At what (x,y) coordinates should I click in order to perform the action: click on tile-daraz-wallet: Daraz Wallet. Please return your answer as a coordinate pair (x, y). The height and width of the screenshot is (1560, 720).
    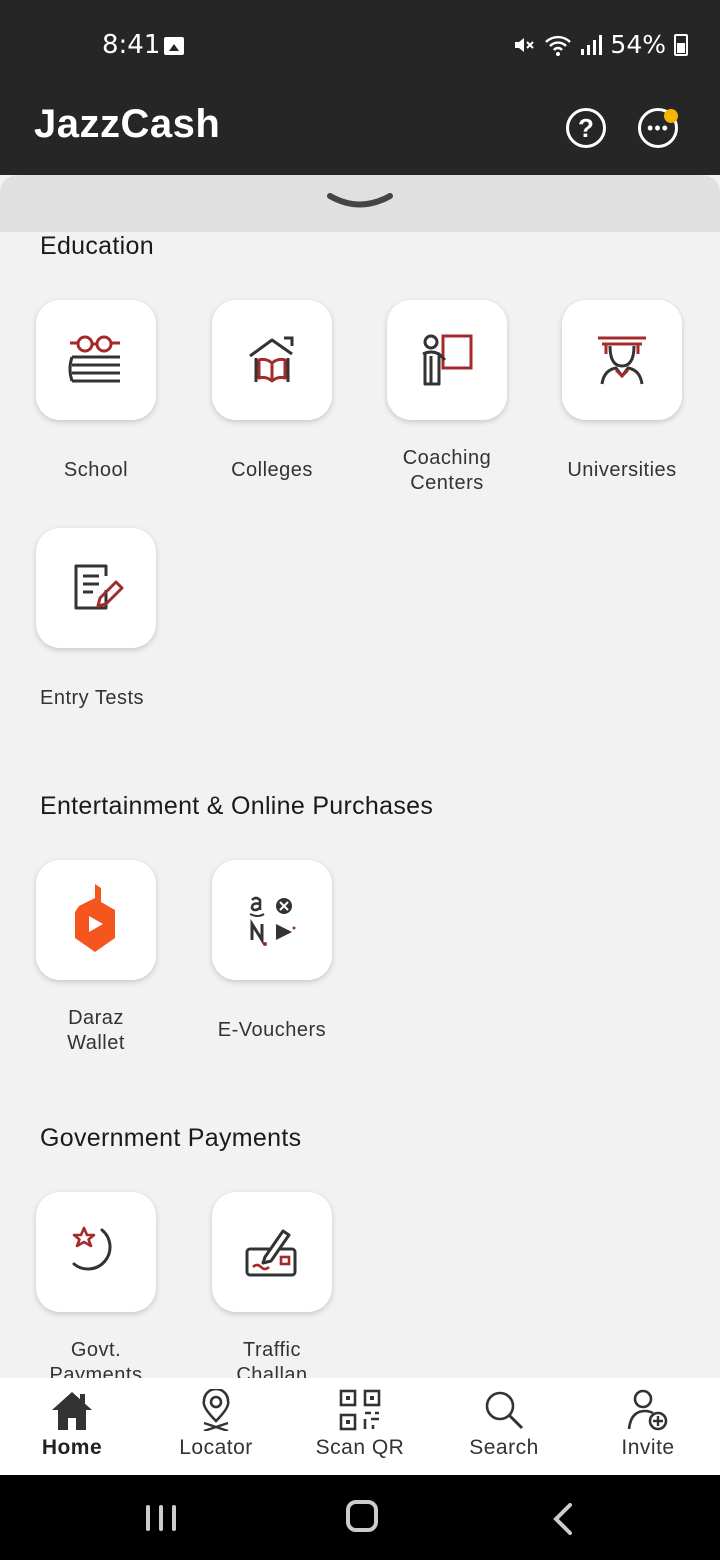
    Looking at the image, I should click on (96, 958).